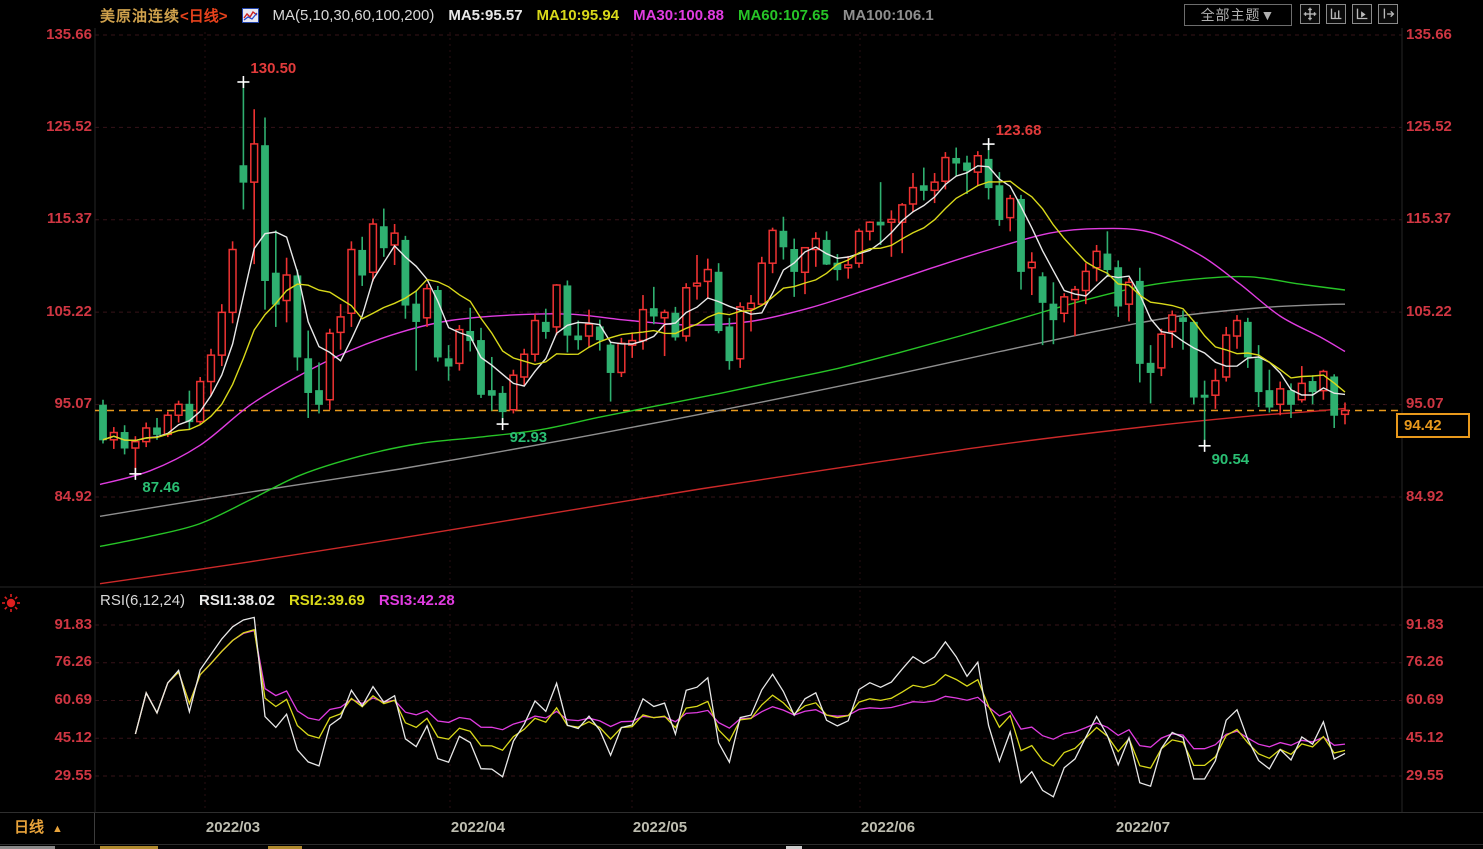 The image size is (1483, 849). Describe the element at coordinates (73, 662) in the screenshot. I see `rsi-axis-label: 76.26` at that location.